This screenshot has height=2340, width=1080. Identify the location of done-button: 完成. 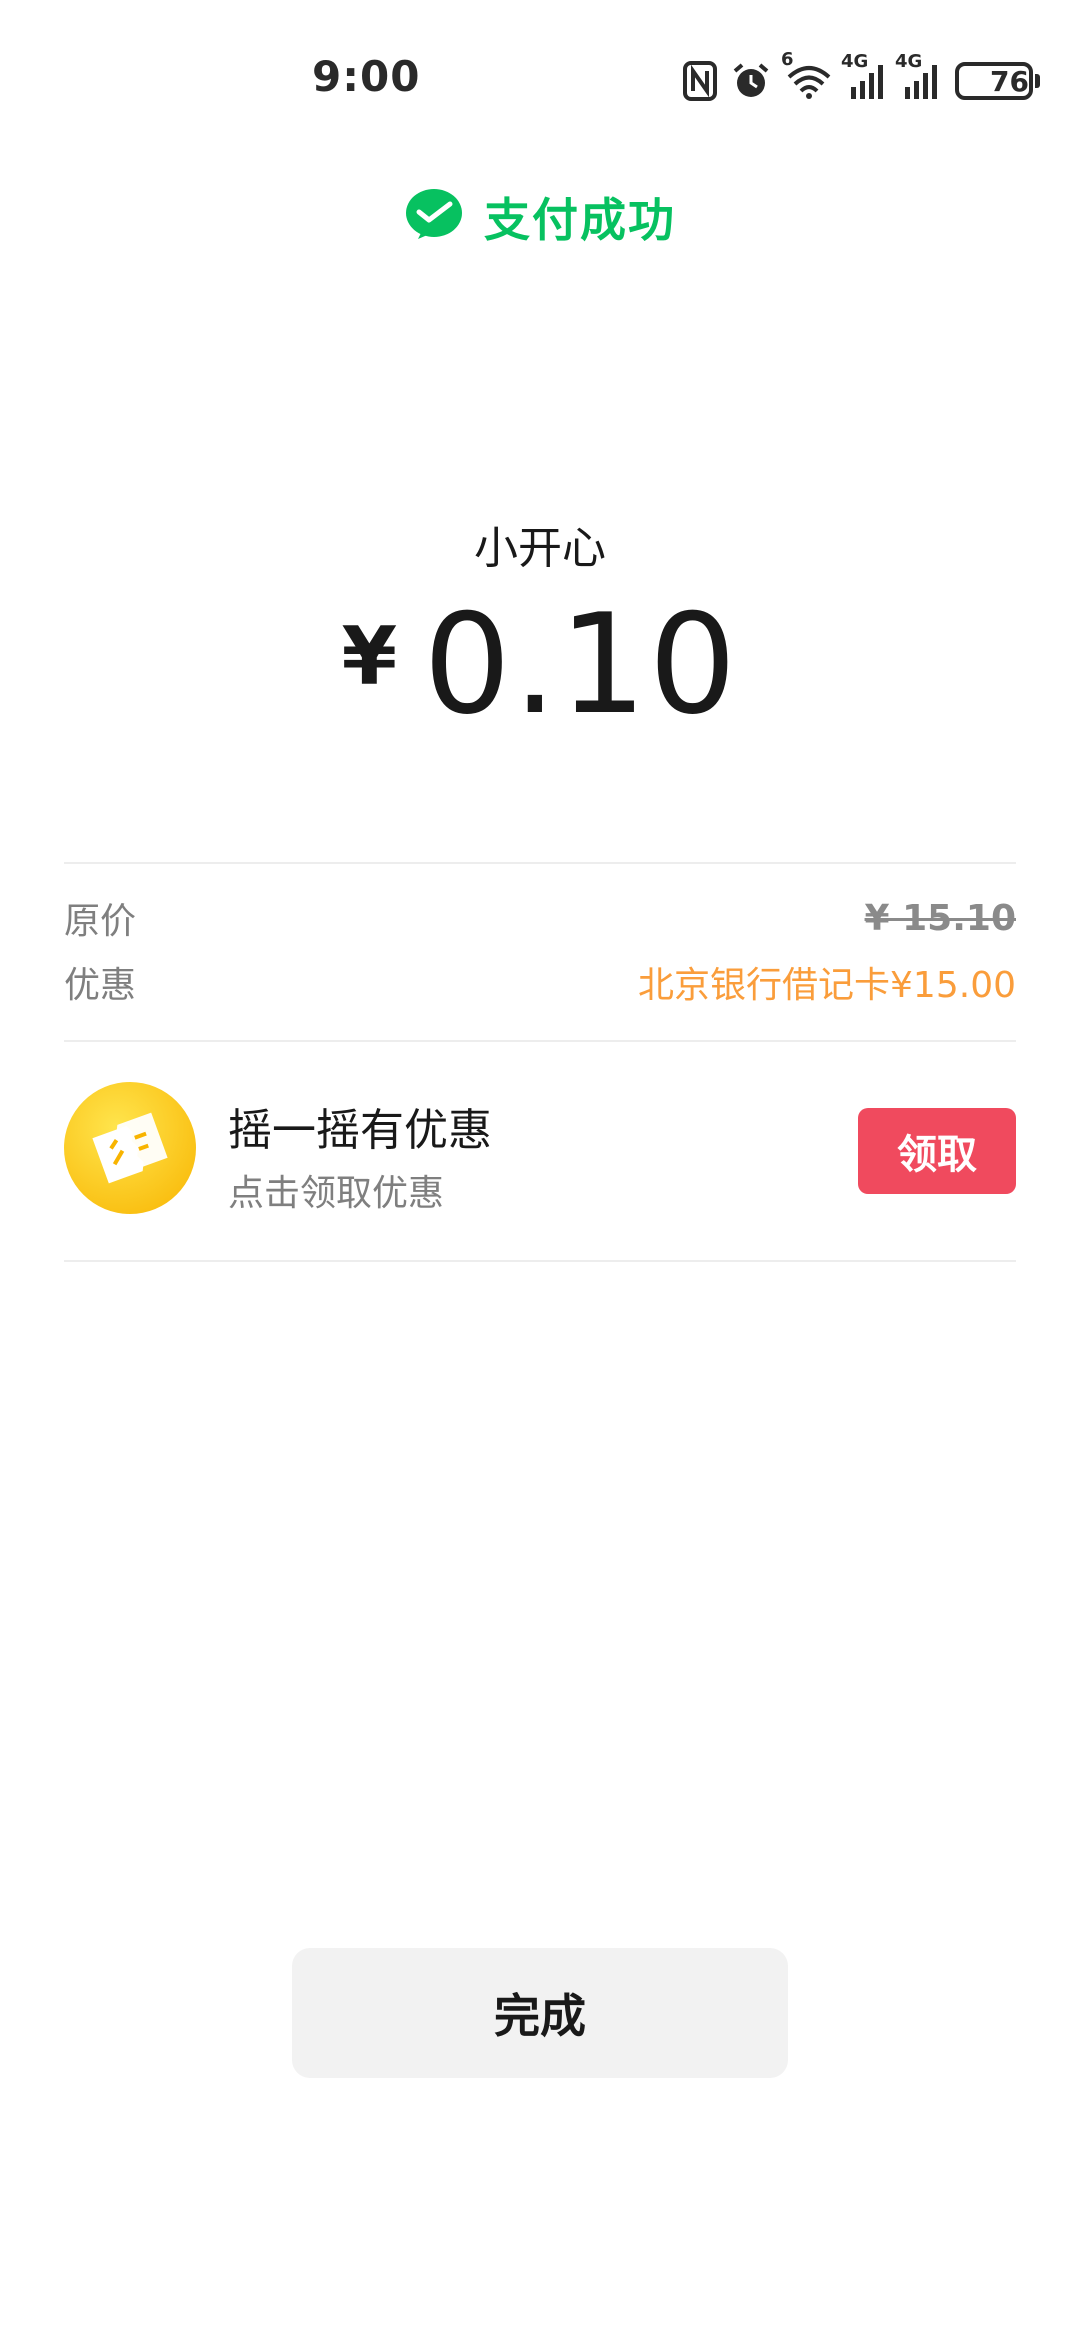
(540, 2013).